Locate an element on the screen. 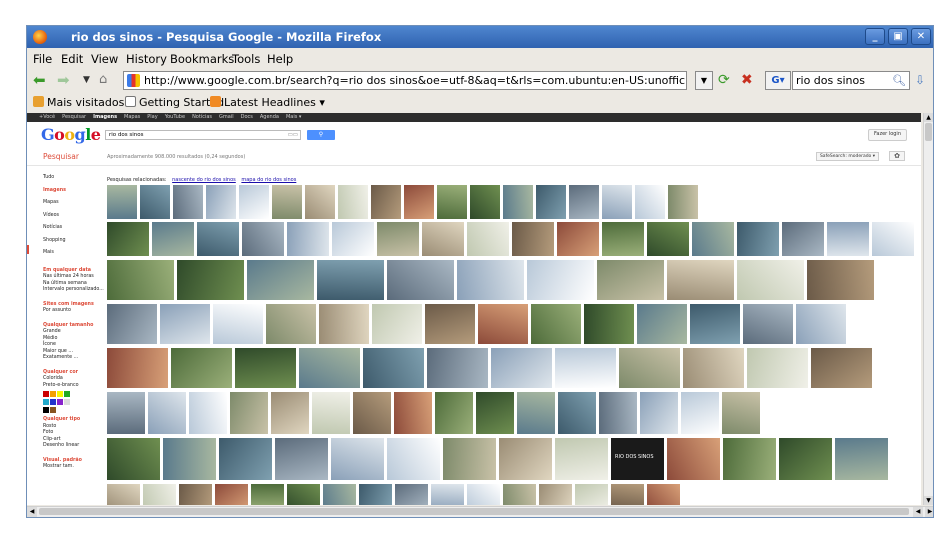 This screenshot has width=935, height=533. close-button: ✕ is located at coordinates (921, 36).